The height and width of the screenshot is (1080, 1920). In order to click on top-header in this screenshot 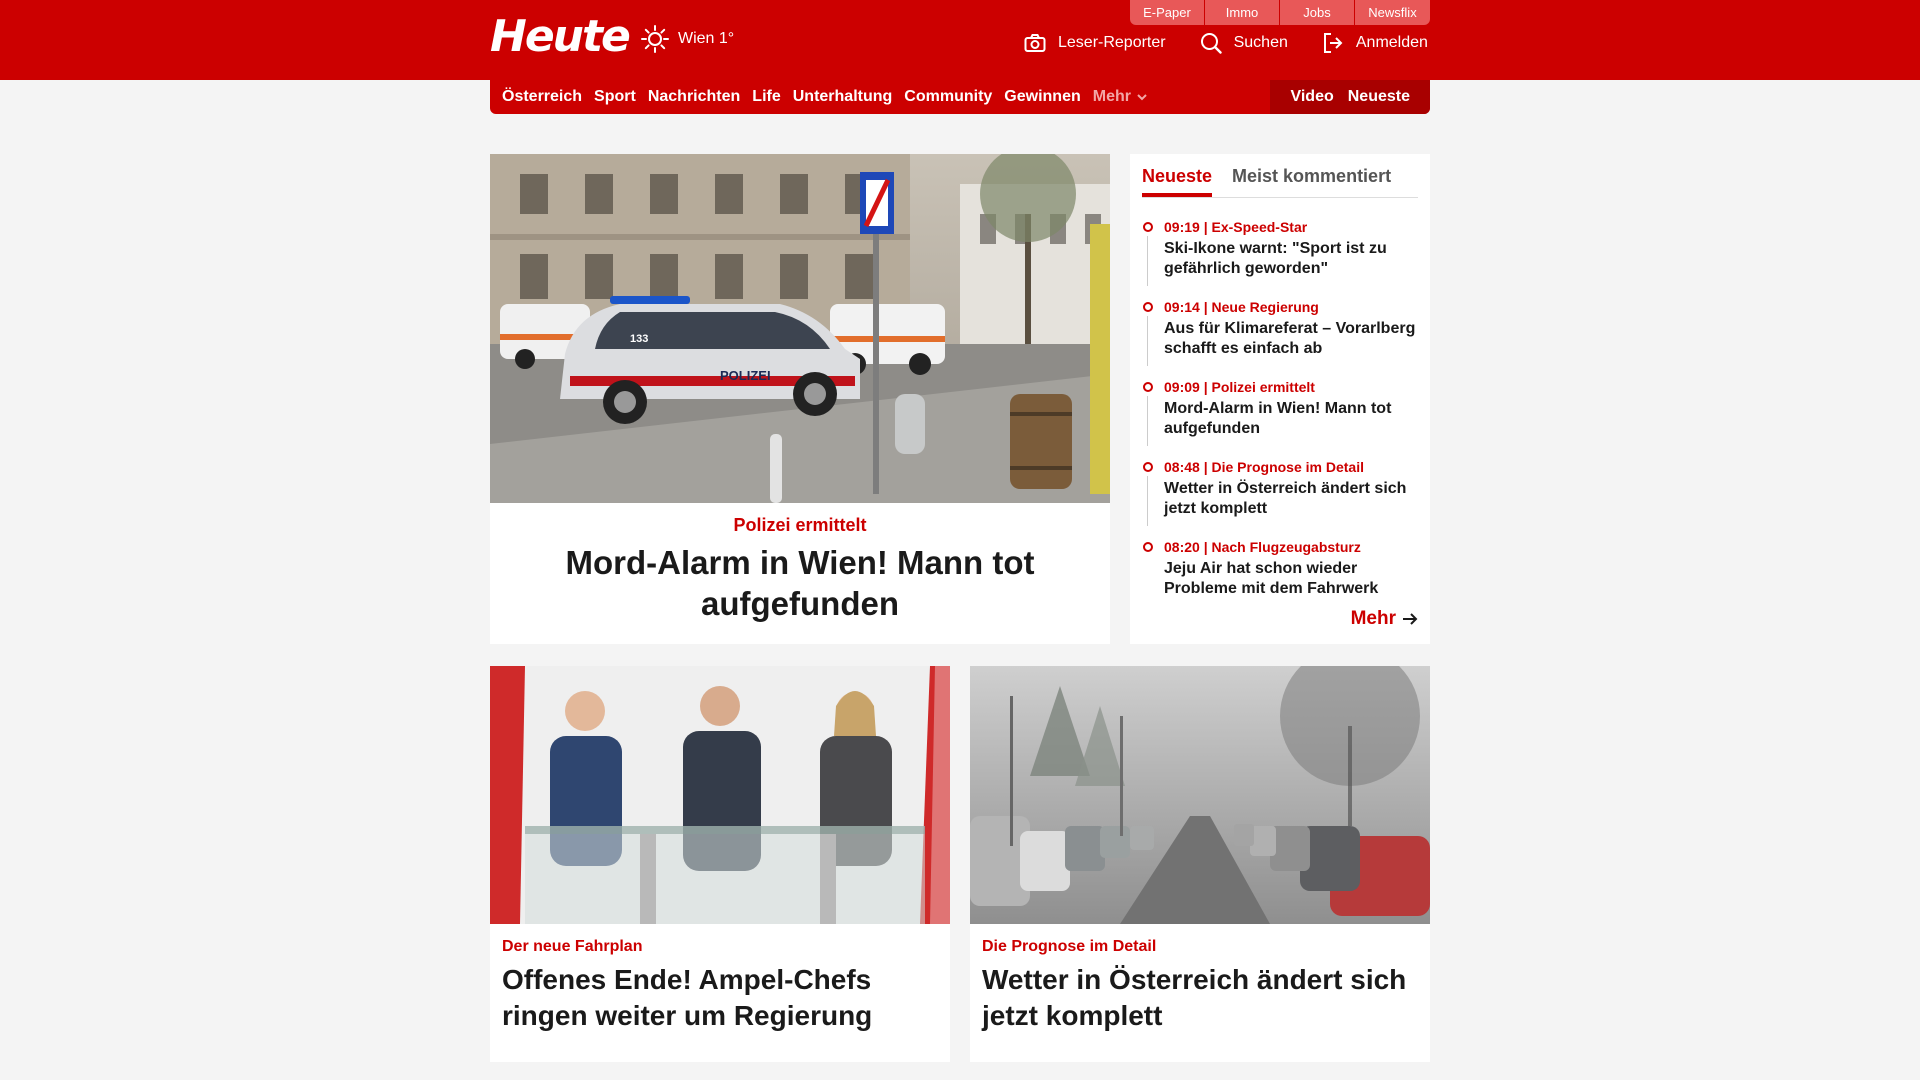, I will do `click(960, 40)`.